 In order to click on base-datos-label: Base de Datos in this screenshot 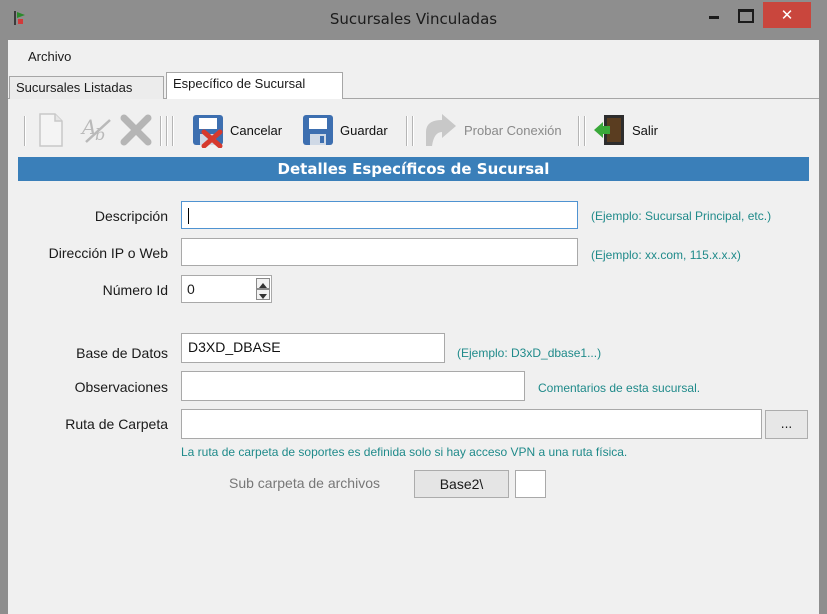, I will do `click(122, 353)`.